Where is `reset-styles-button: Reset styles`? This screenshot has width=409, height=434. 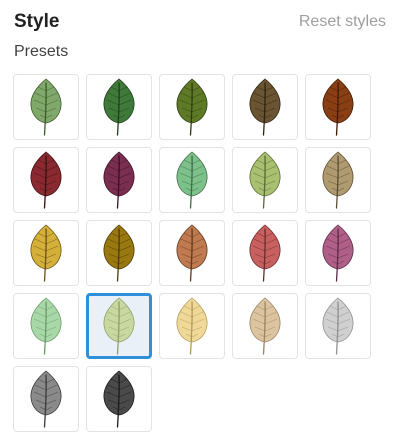 reset-styles-button: Reset styles is located at coordinates (342, 22).